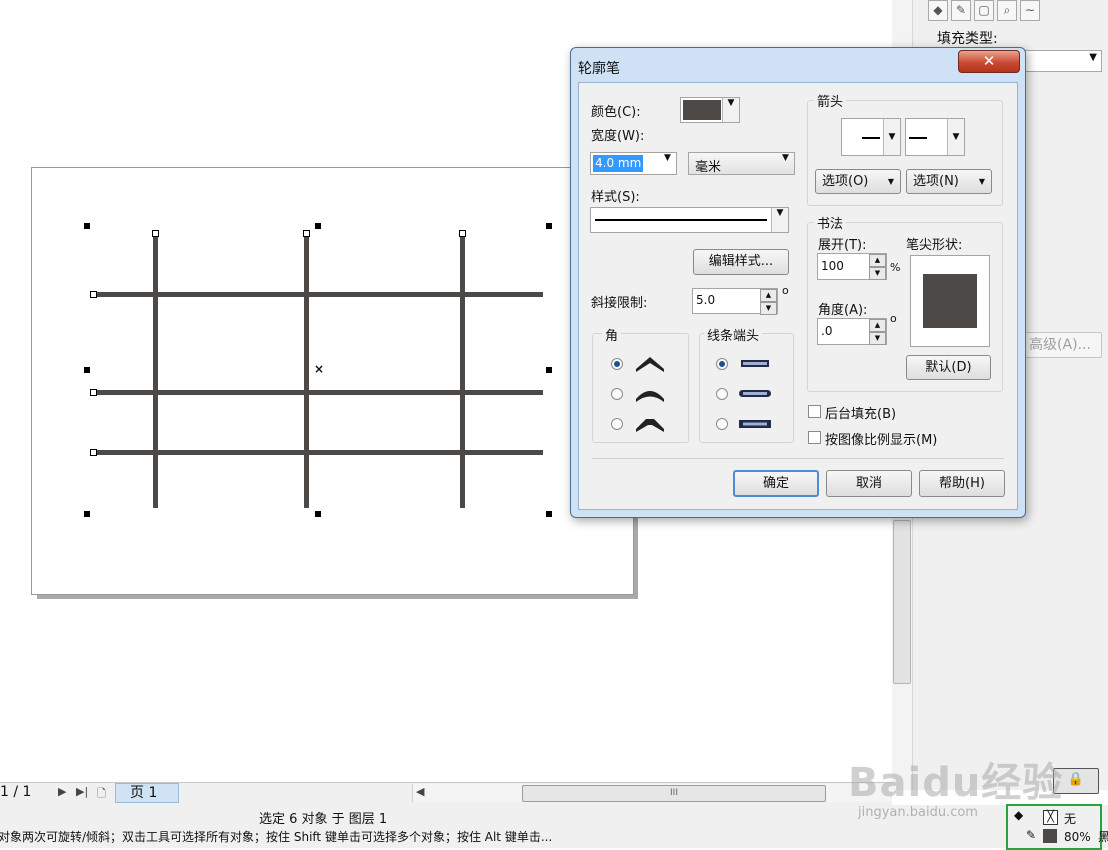  I want to click on outline-color-swatch, so click(1050, 836).